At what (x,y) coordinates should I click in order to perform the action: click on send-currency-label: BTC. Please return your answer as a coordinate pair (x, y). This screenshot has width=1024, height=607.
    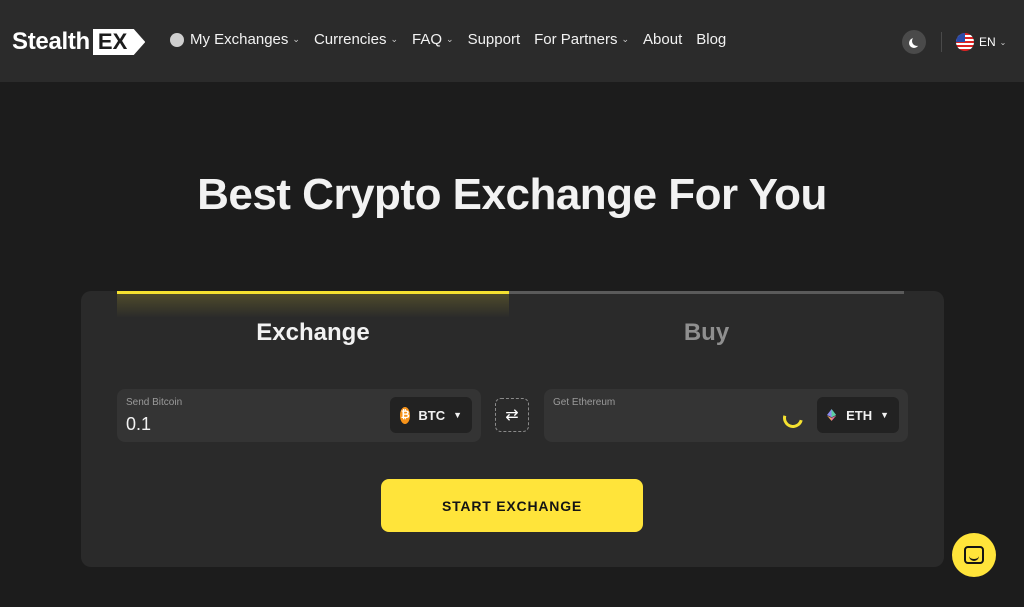
    Looking at the image, I should click on (432, 415).